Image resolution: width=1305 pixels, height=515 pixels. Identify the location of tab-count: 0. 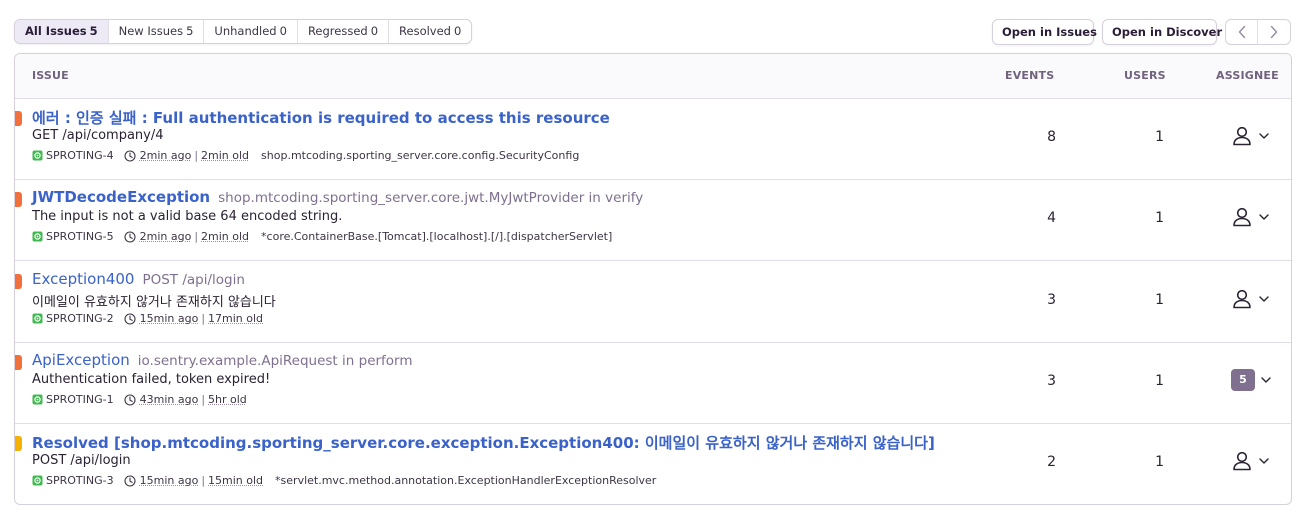
(457, 31).